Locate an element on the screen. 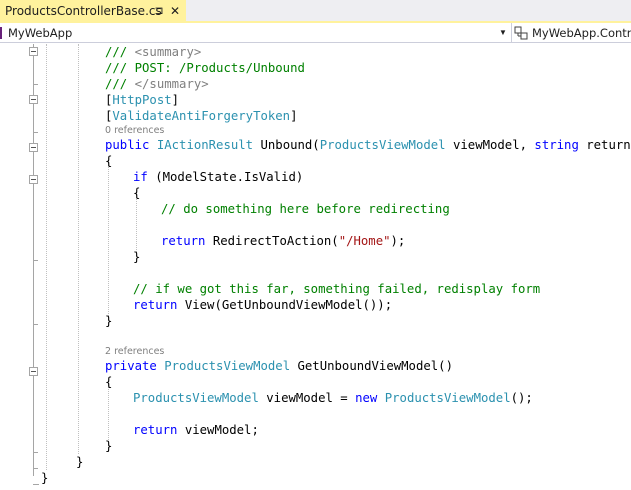 This screenshot has height=490, width=631. code-line: return viewModel; is located at coordinates (196, 430).